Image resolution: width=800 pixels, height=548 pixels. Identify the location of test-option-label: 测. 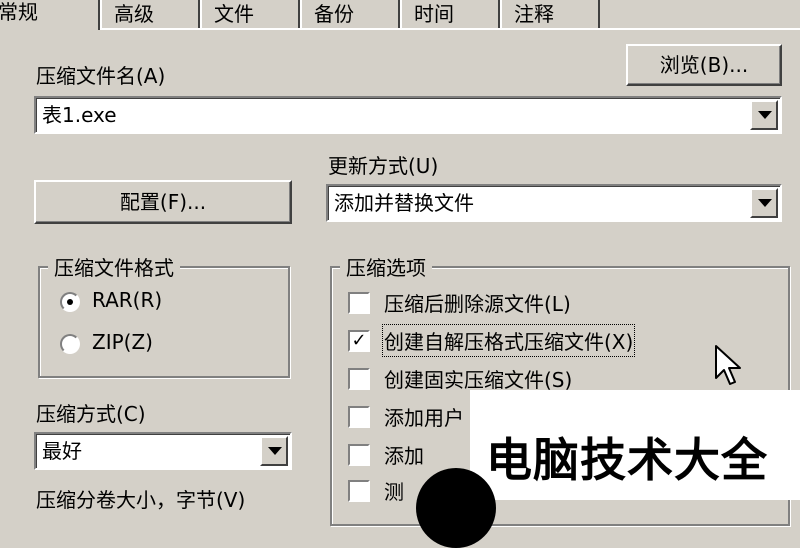
(394, 490).